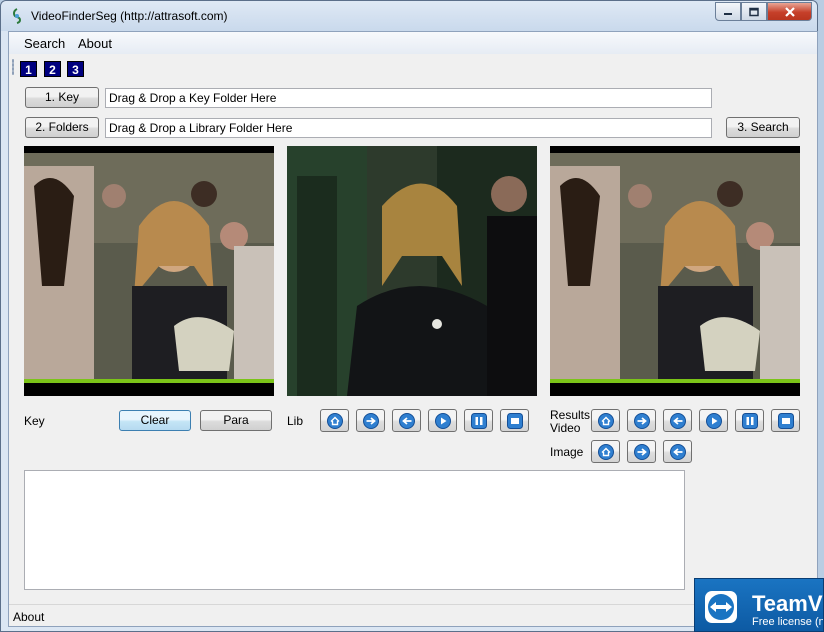 The width and height of the screenshot is (824, 632). Describe the element at coordinates (763, 127) in the screenshot. I see `search-button: 3. Search` at that location.